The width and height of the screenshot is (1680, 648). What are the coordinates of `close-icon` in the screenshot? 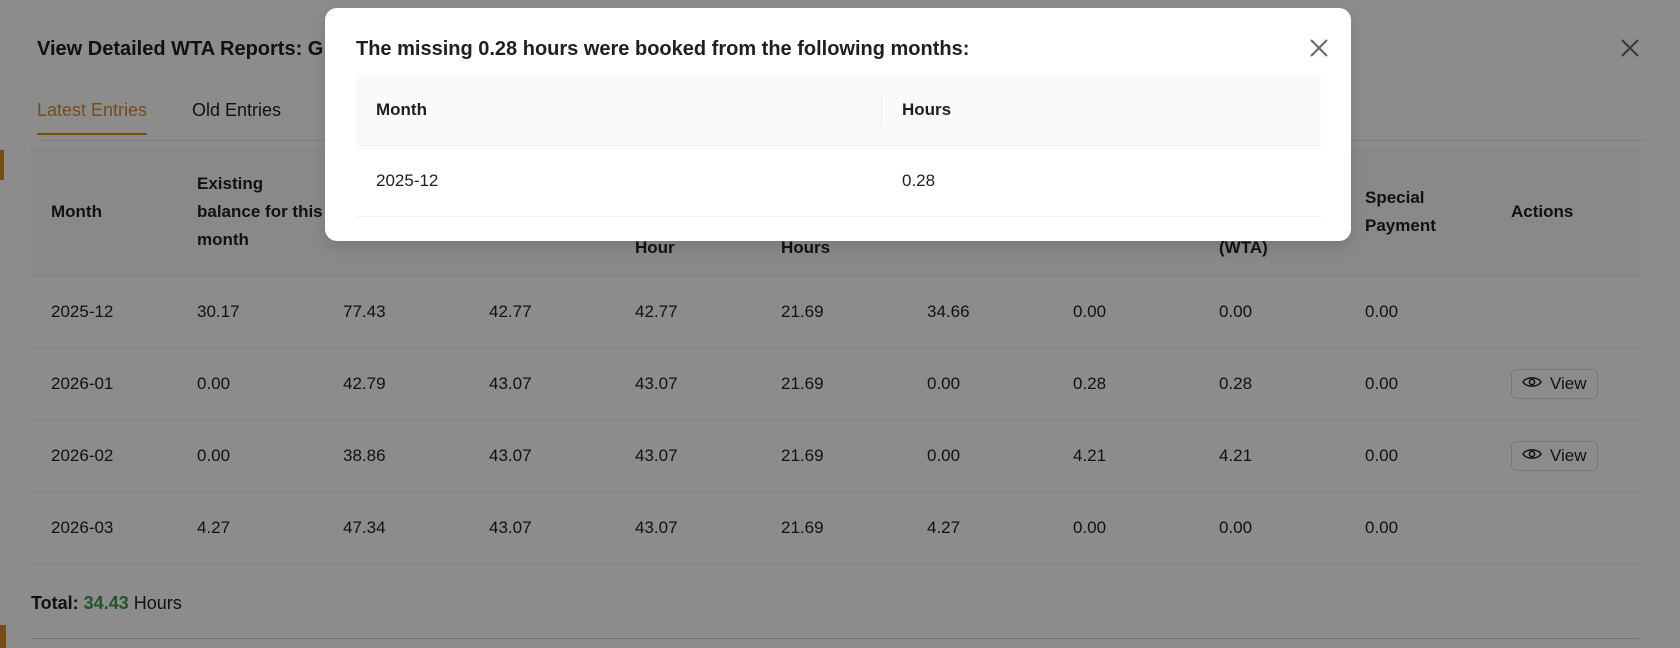 It's located at (1319, 48).